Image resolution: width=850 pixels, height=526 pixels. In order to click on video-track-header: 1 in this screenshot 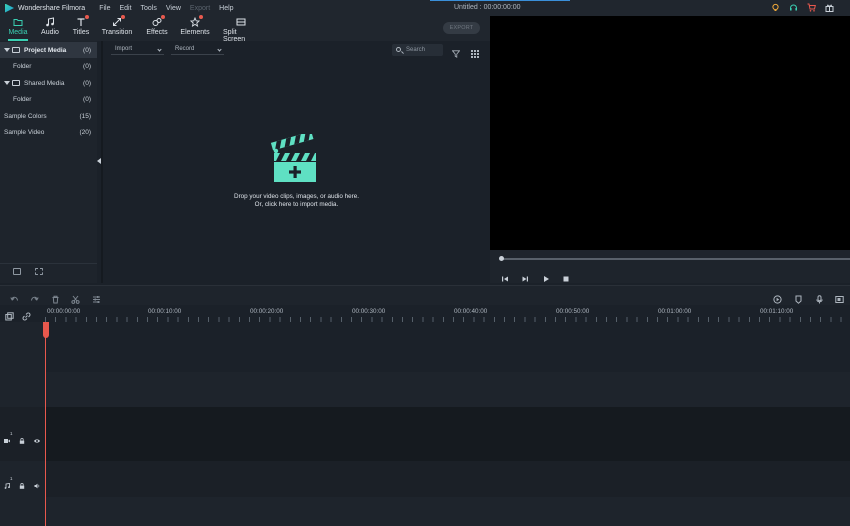, I will do `click(22, 434)`.